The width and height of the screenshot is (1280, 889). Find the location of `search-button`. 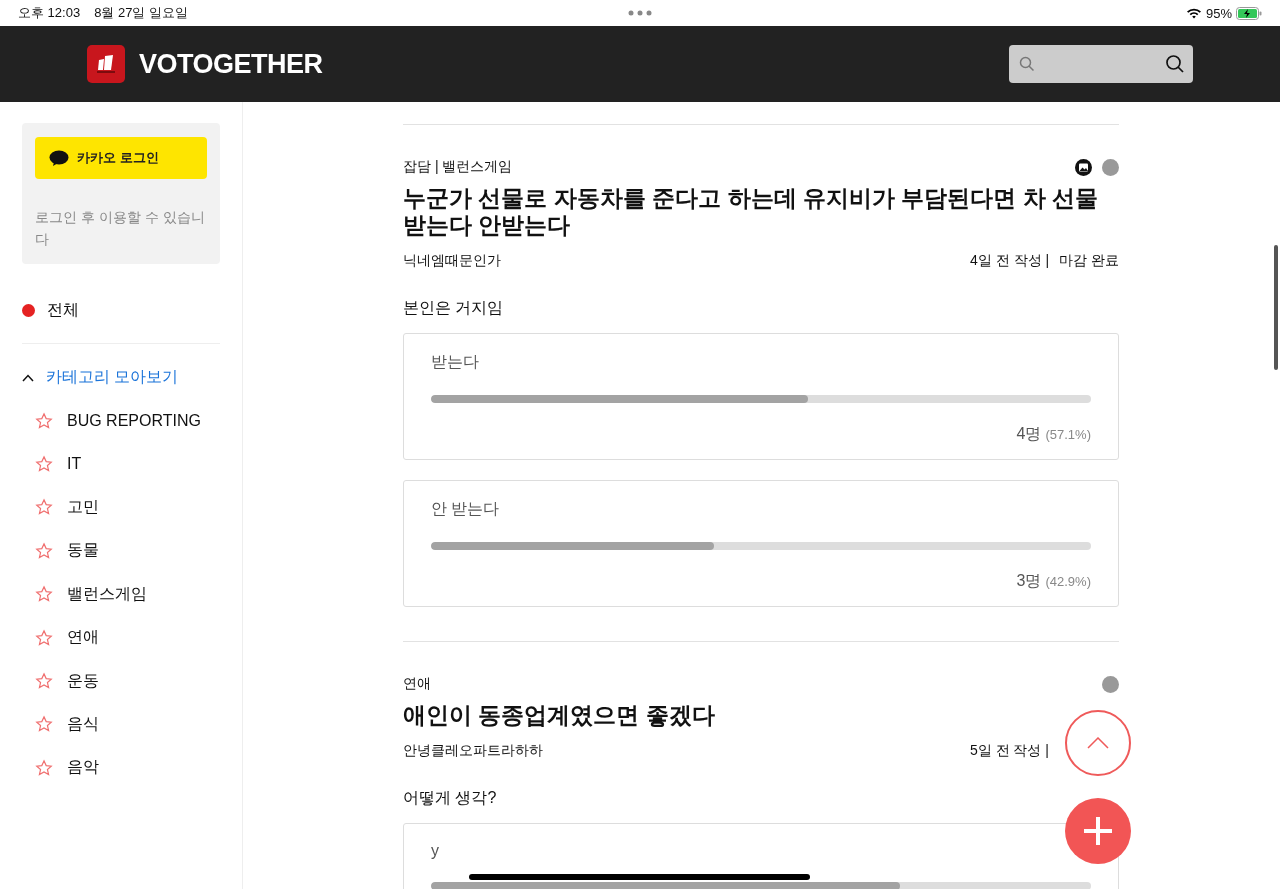

search-button is located at coordinates (1175, 64).